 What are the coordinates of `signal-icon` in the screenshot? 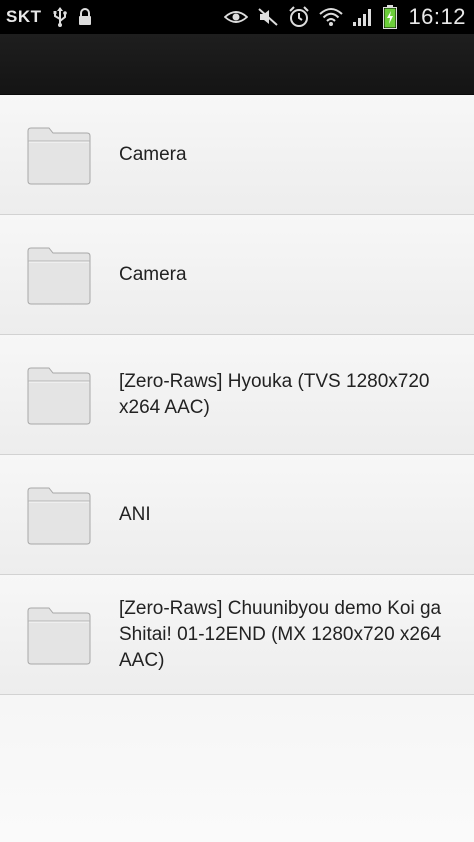 It's located at (363, 17).